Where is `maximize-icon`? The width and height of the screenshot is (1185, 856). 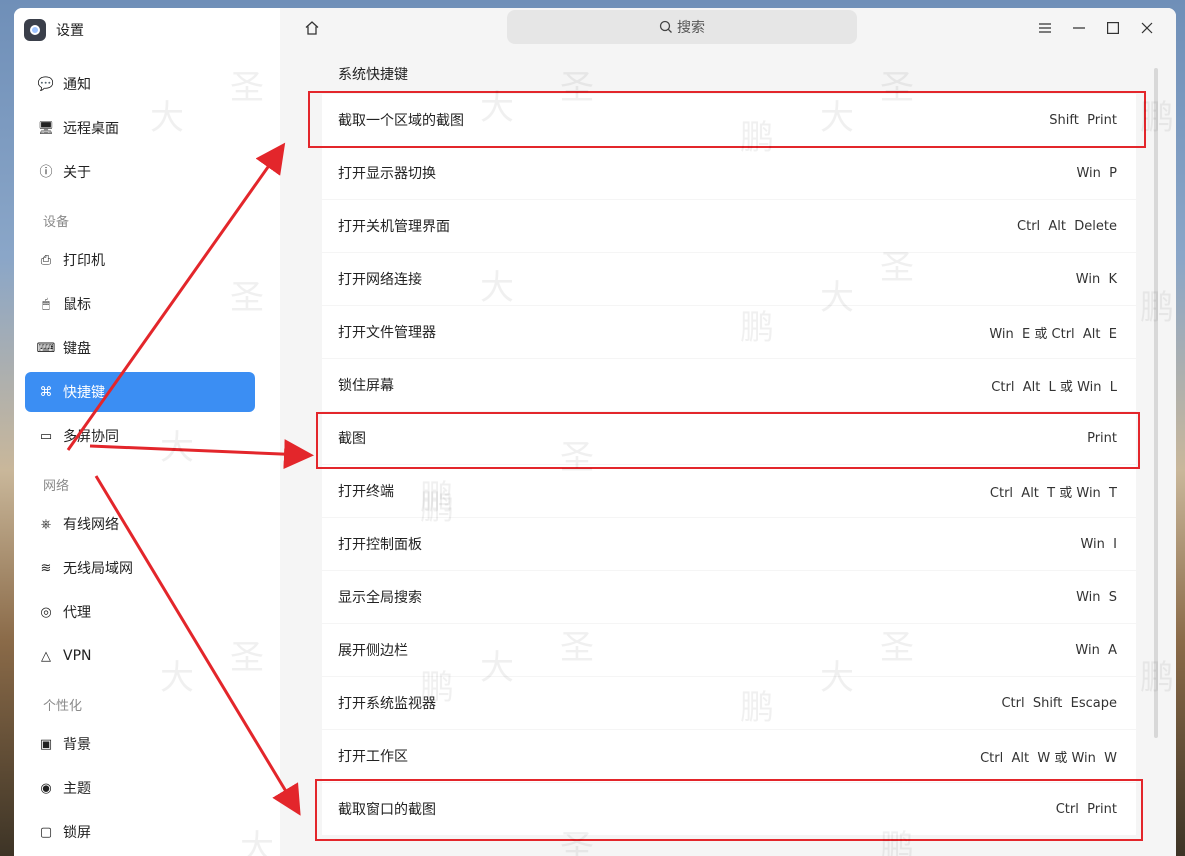 maximize-icon is located at coordinates (1113, 28).